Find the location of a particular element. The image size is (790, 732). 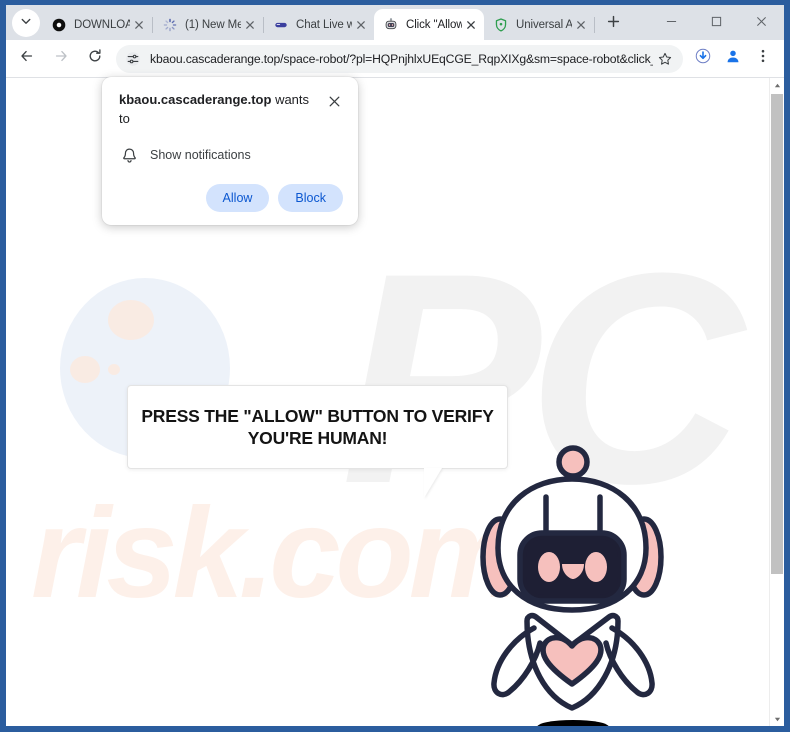

profile-avatar-icon is located at coordinates (733, 58).